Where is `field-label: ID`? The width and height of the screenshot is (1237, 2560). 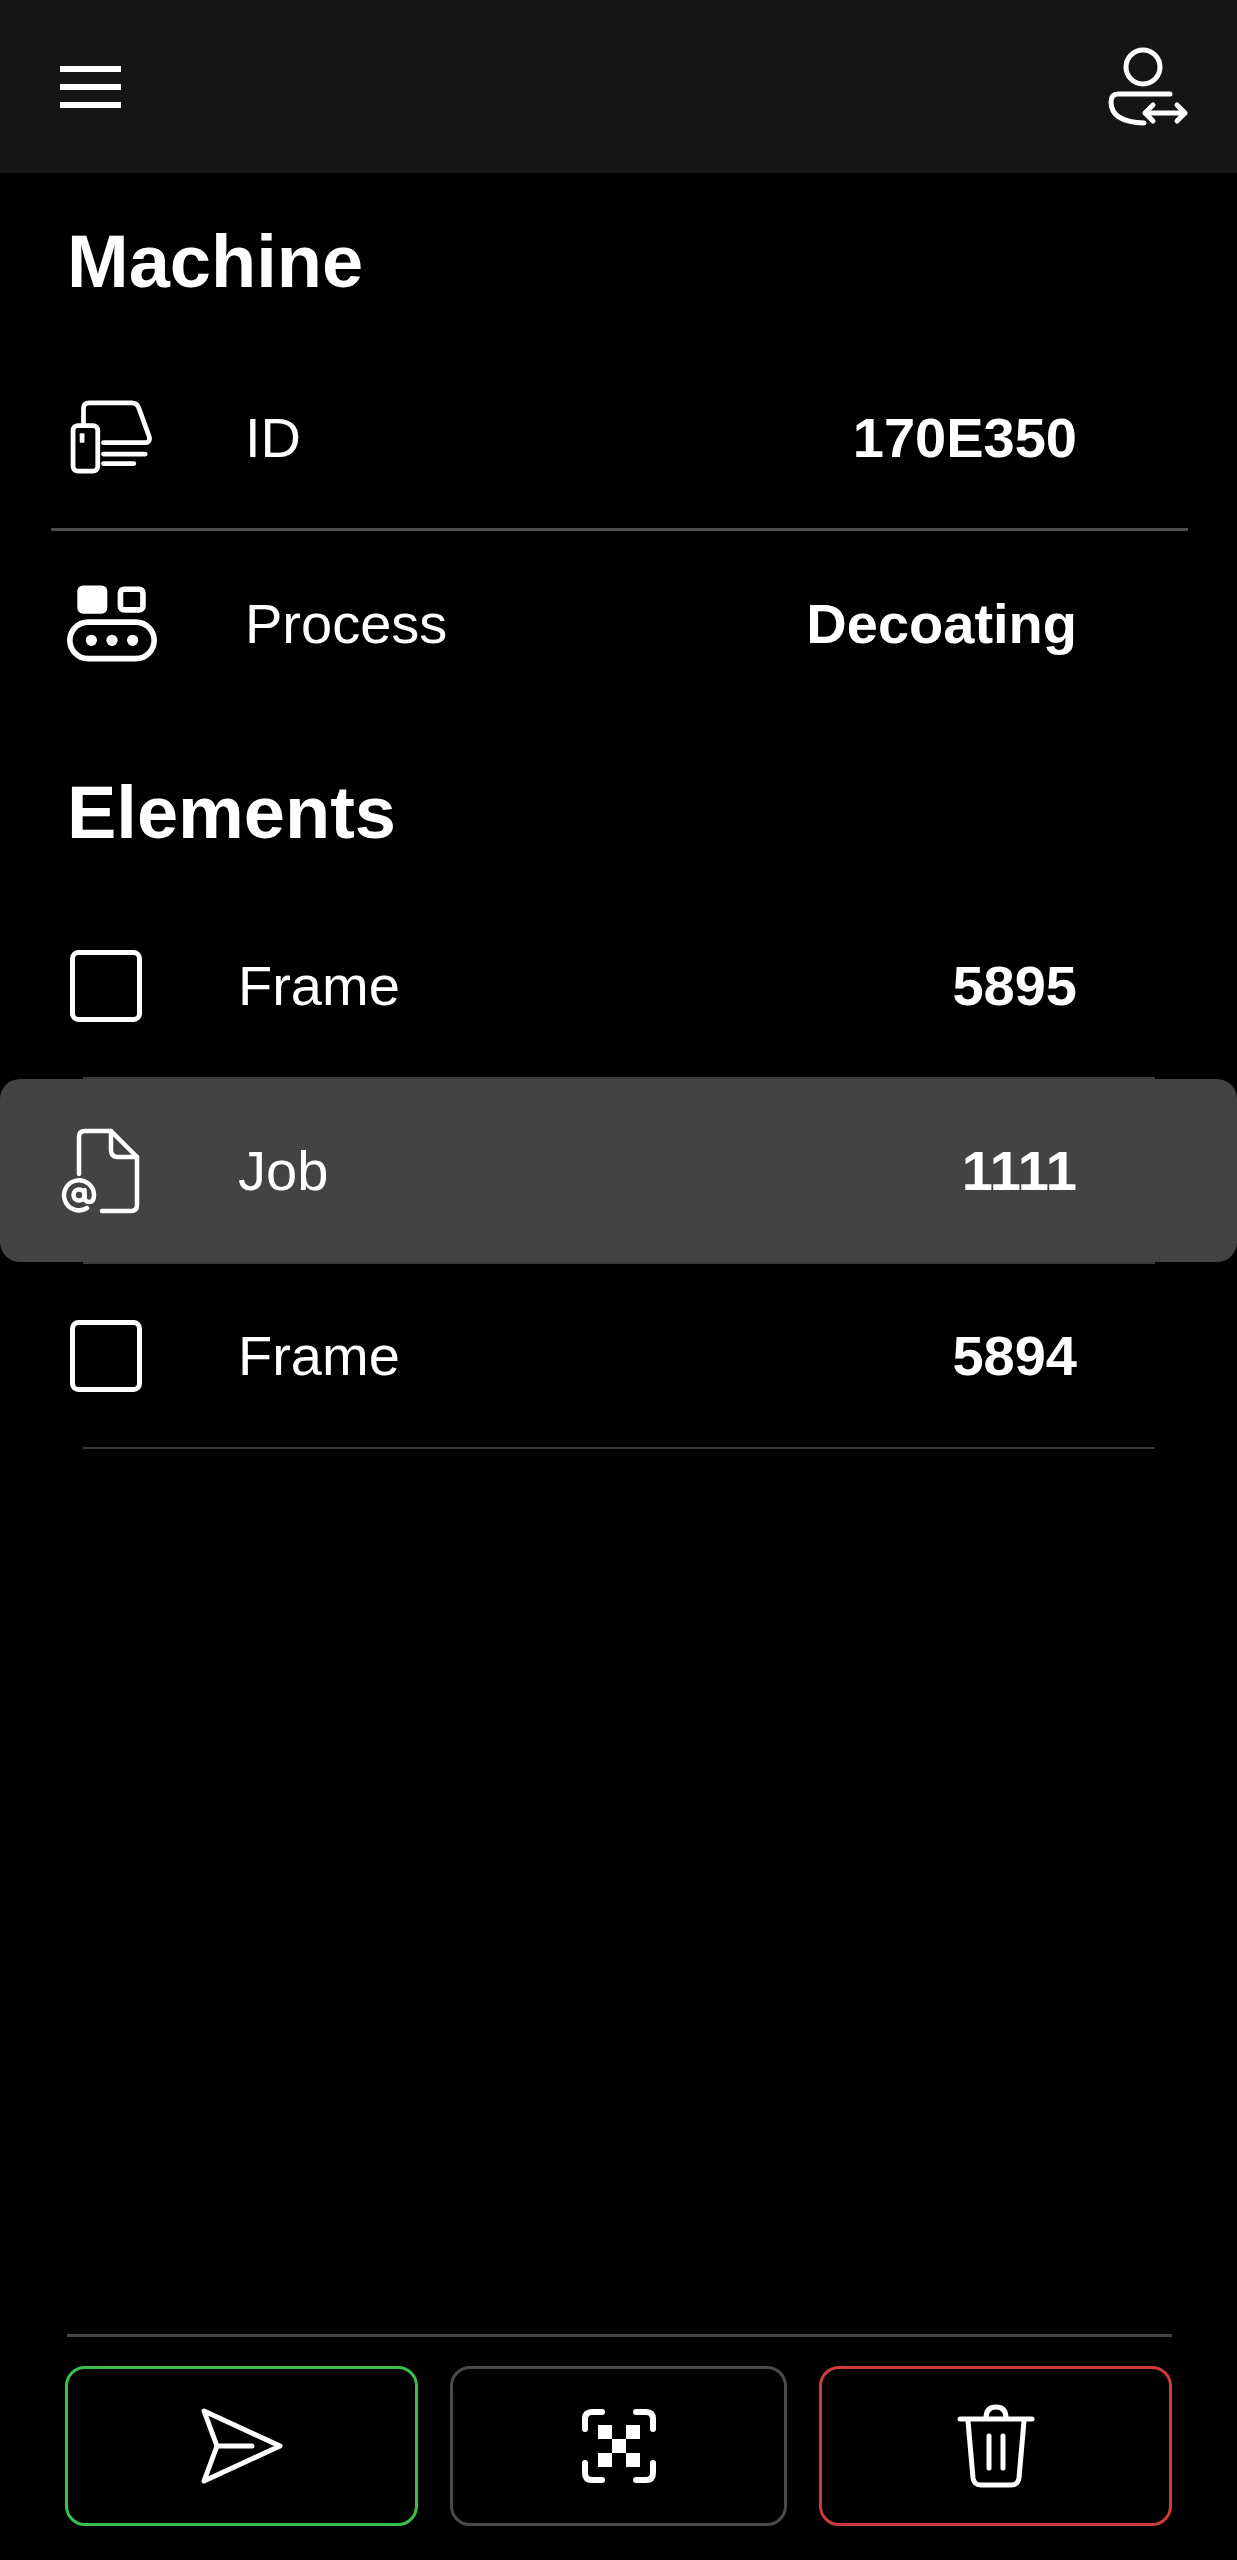
field-label: ID is located at coordinates (273, 437).